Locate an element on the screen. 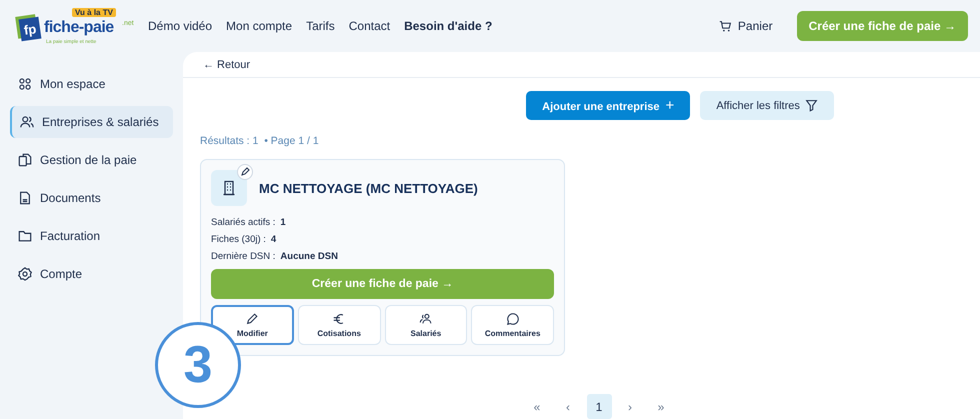 Image resolution: width=980 pixels, height=419 pixels. results-summary: Résultats : 1 • Page 1 / 1 is located at coordinates (260, 141).